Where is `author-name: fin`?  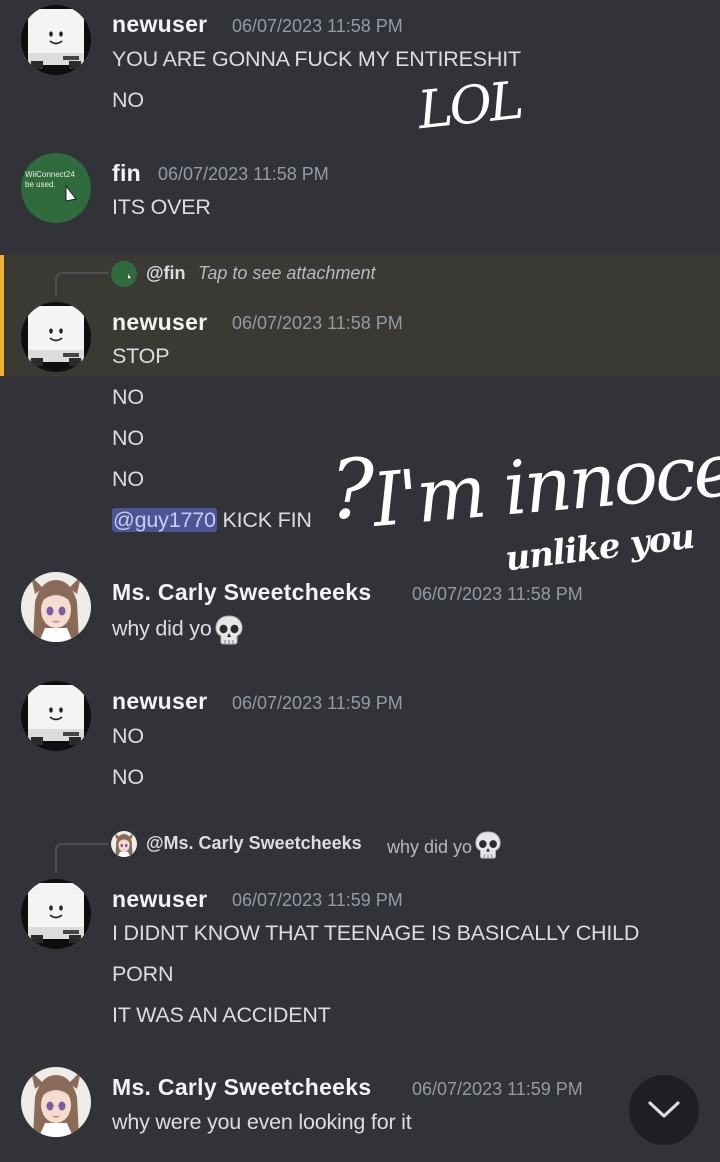
author-name: fin is located at coordinates (126, 173).